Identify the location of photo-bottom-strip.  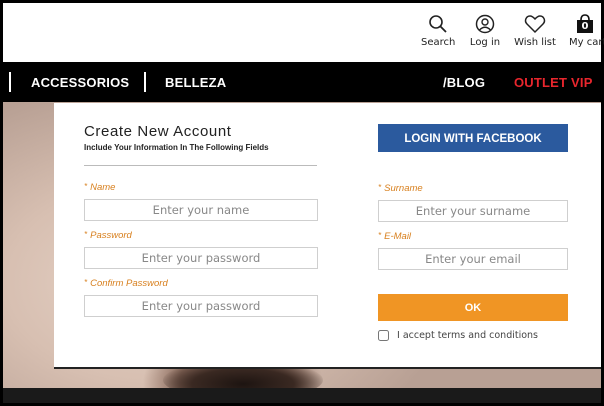
(302, 395).